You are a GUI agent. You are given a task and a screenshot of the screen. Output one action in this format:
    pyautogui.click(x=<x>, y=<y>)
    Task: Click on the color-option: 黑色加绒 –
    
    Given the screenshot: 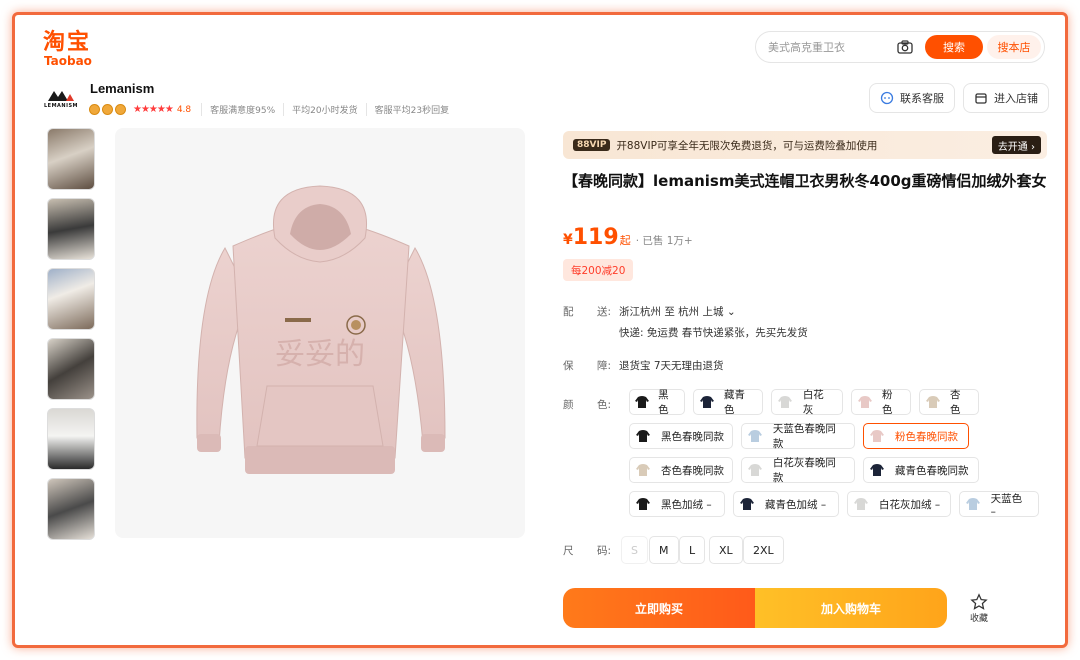 What is the action you would take?
    pyautogui.click(x=677, y=504)
    